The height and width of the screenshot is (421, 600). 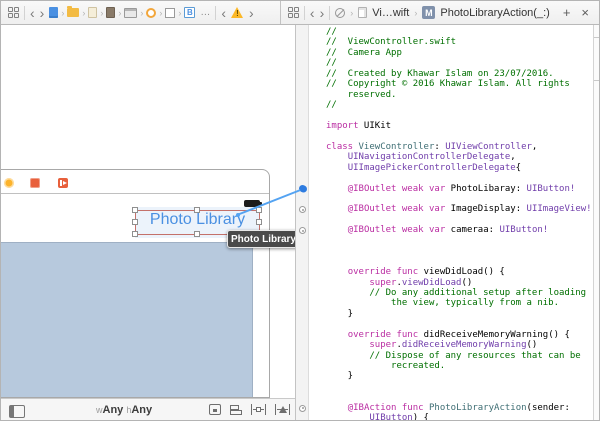 I want to click on code-line: recreated., so click(x=386, y=366).